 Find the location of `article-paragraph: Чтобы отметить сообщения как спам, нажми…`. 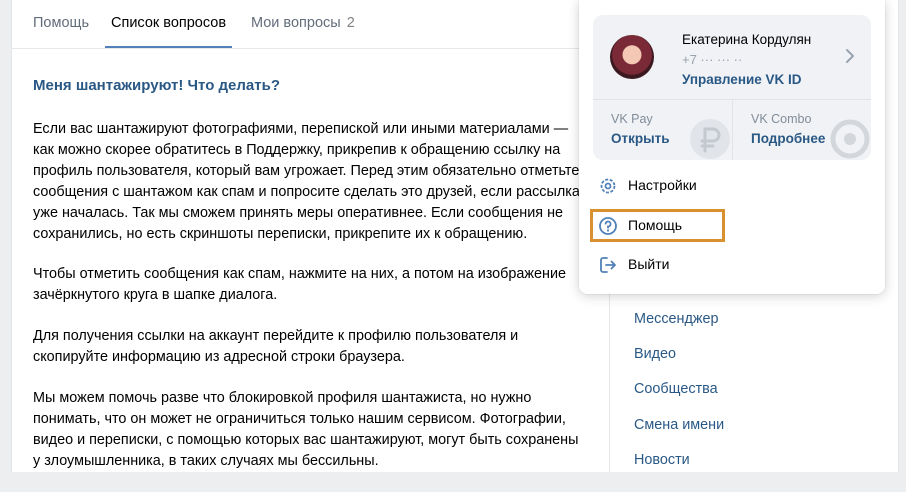

article-paragraph: Чтобы отметить сообщения как спам, нажми… is located at coordinates (300, 285).